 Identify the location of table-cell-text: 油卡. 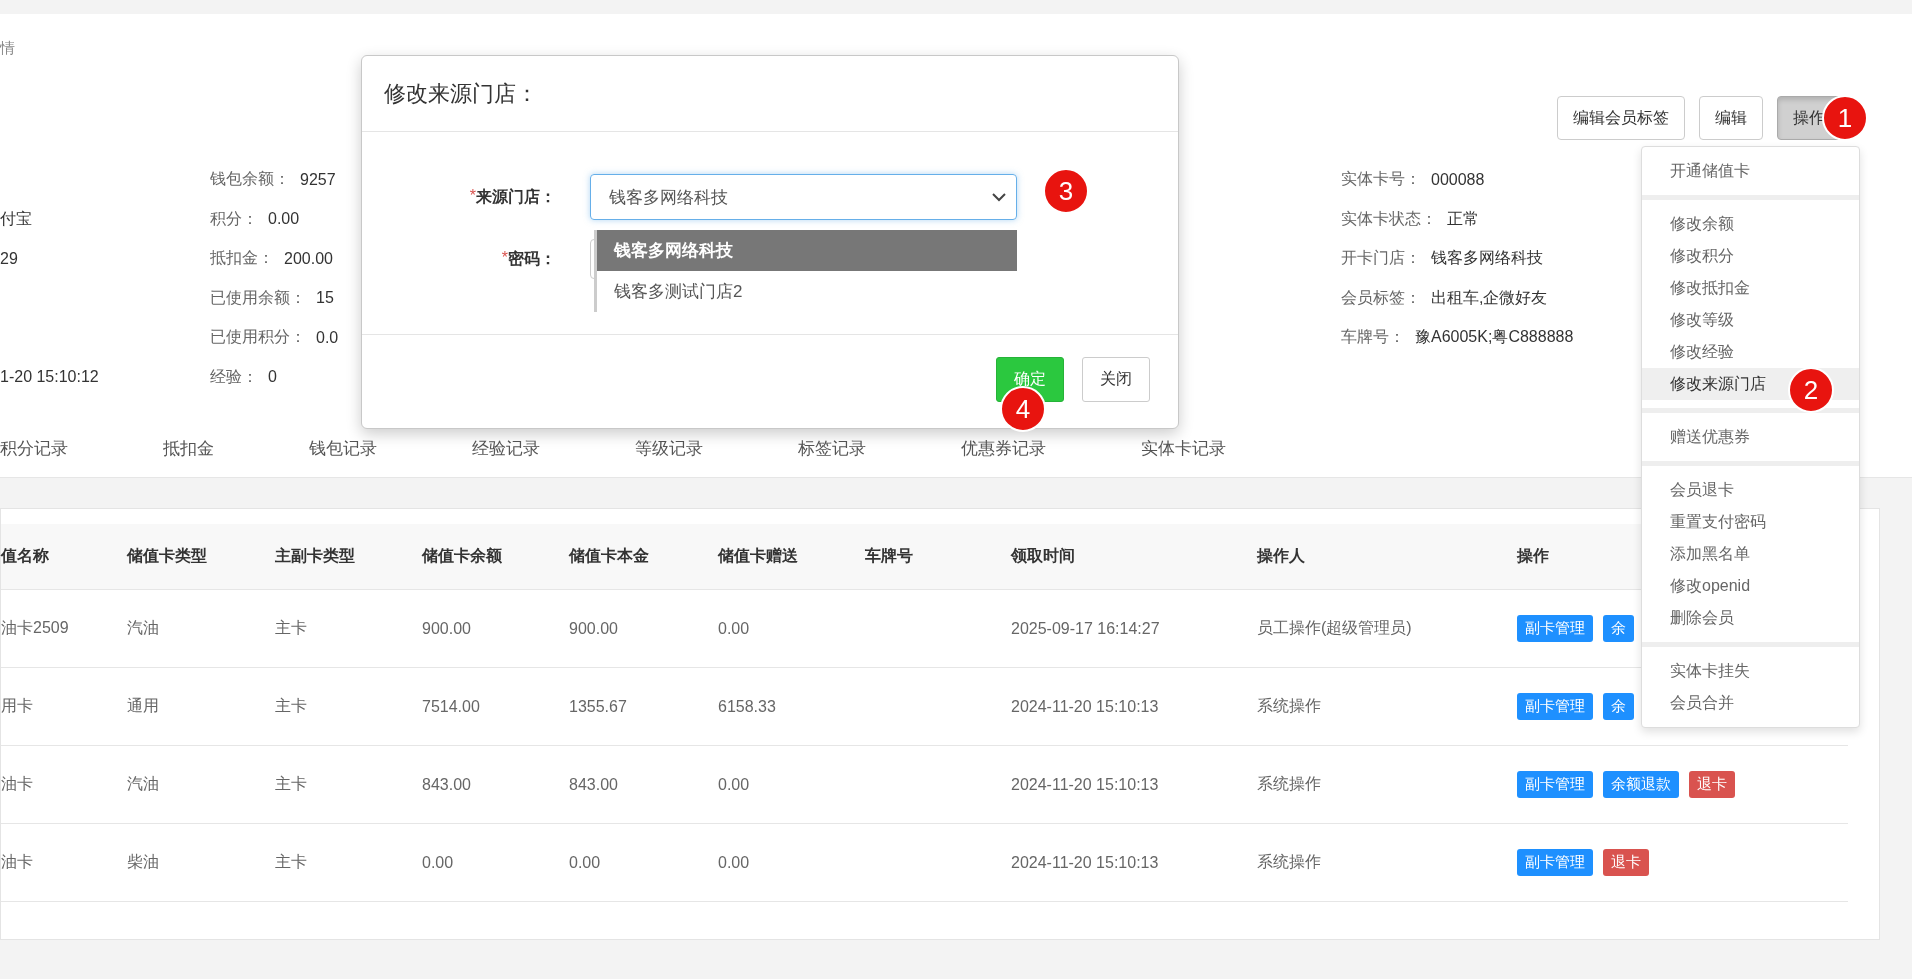
(17, 862).